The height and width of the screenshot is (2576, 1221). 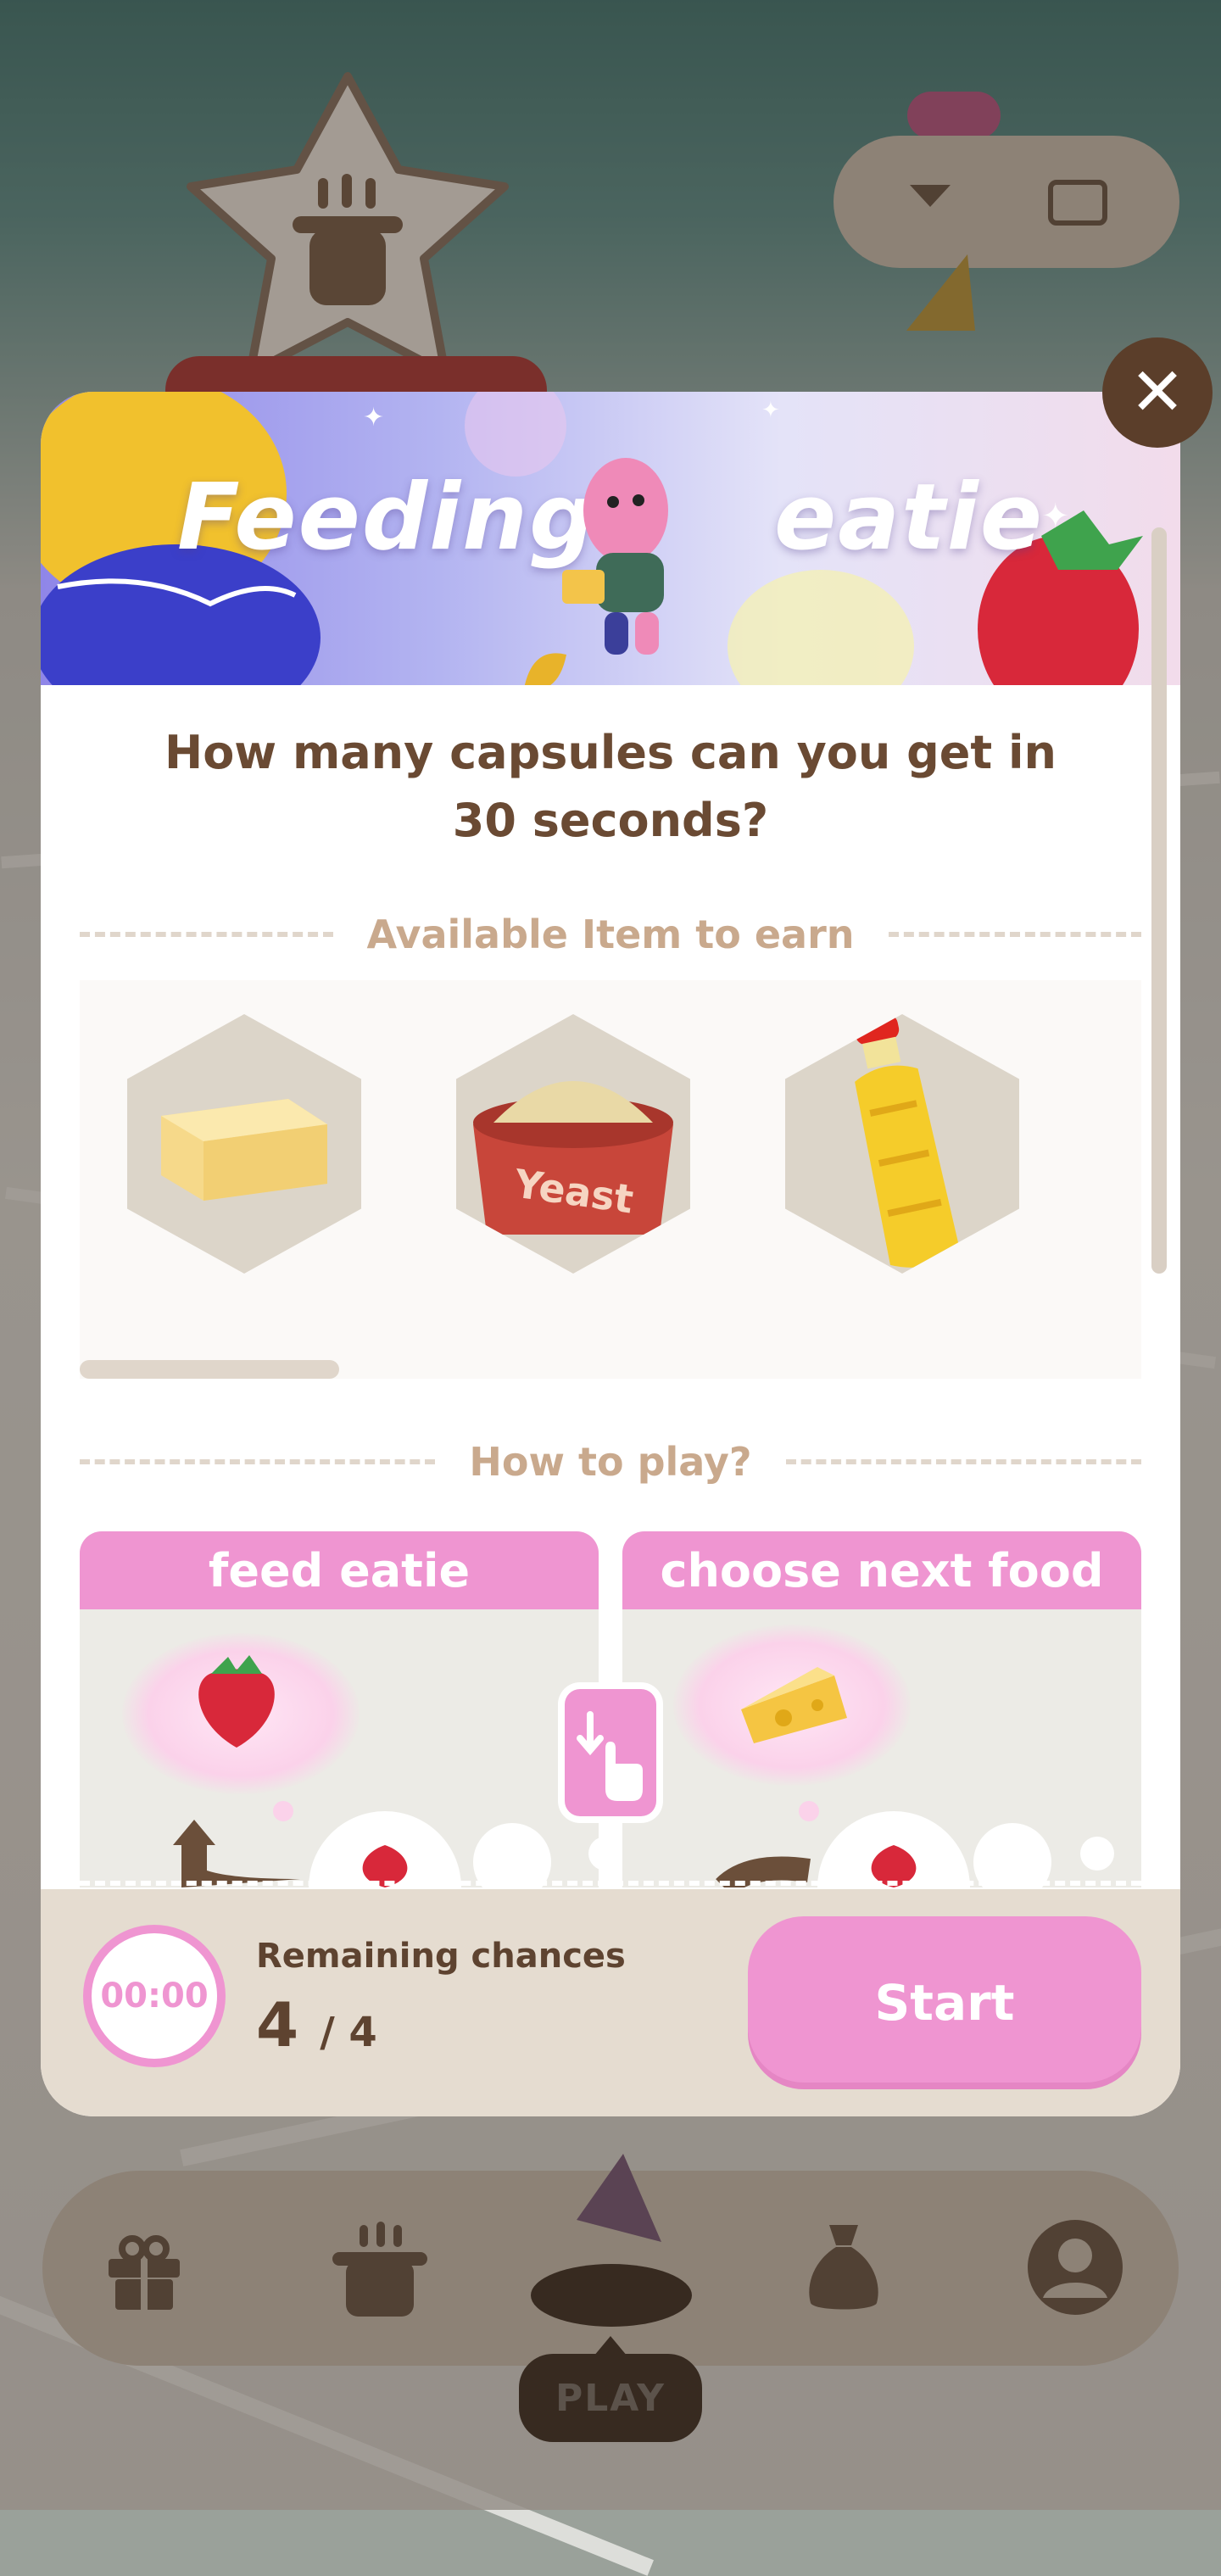 I want to click on feed-path-illustration, so click(x=386, y=1844).